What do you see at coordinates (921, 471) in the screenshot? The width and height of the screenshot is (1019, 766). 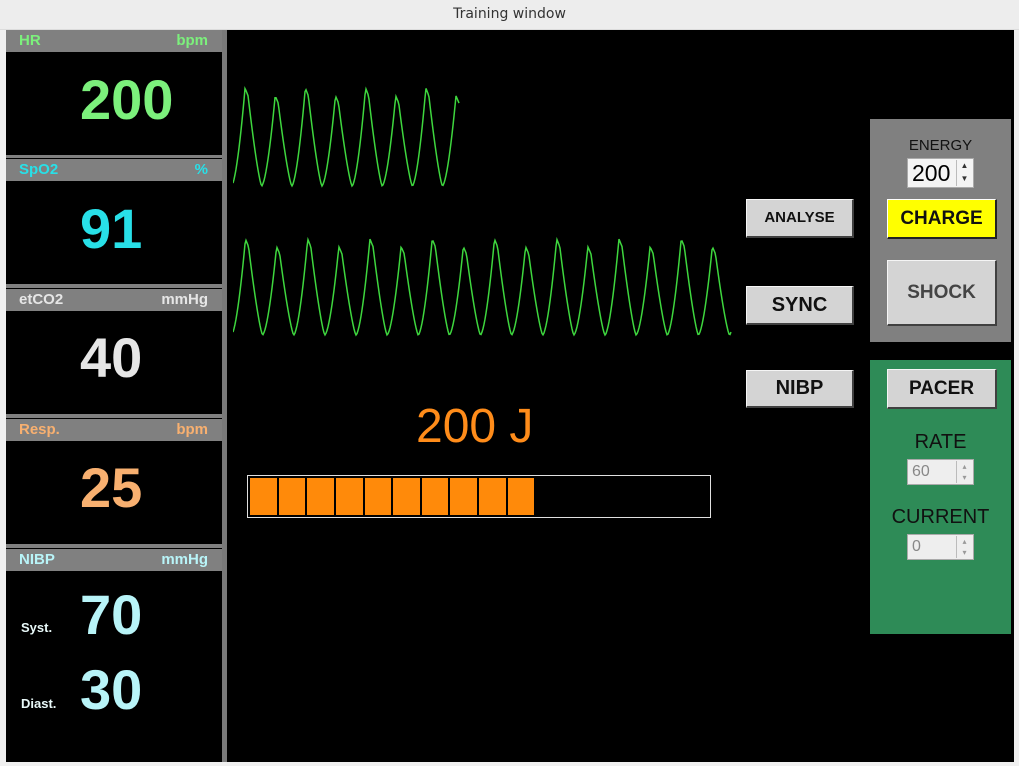 I see `rate-value: 60` at bounding box center [921, 471].